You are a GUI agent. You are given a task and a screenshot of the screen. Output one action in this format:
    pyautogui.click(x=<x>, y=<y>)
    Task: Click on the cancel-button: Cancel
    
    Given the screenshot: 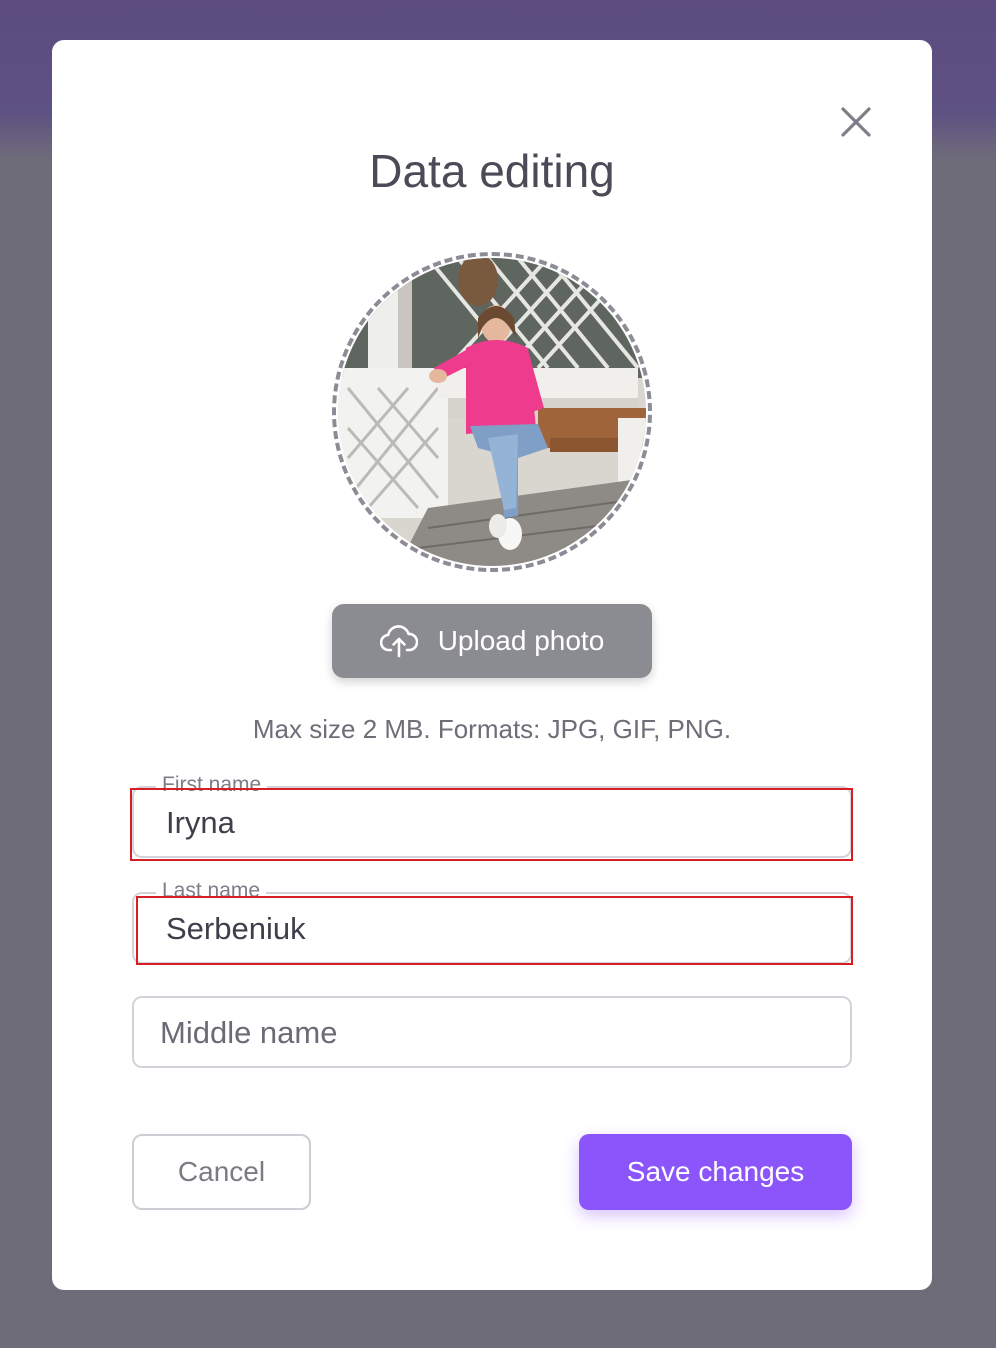 What is the action you would take?
    pyautogui.click(x=221, y=1172)
    